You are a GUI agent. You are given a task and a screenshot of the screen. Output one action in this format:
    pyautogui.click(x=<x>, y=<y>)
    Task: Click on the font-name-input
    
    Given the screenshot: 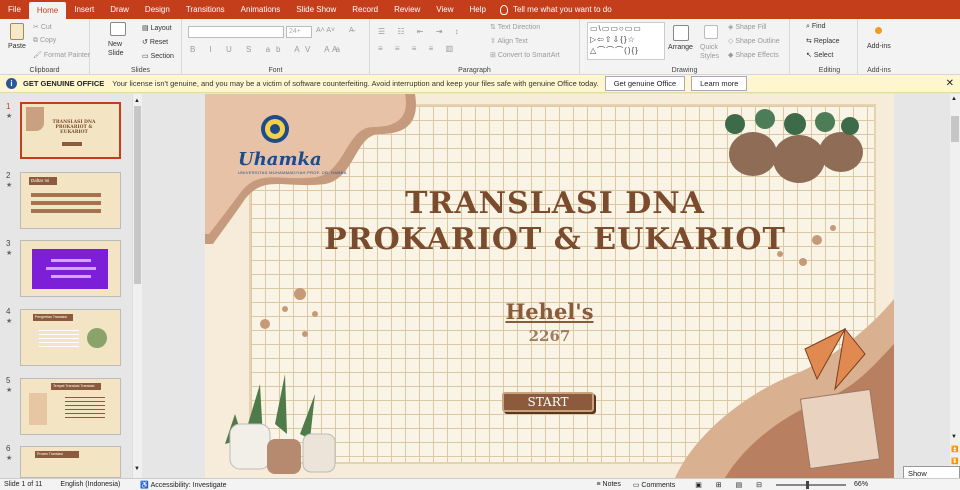 What is the action you would take?
    pyautogui.click(x=236, y=32)
    